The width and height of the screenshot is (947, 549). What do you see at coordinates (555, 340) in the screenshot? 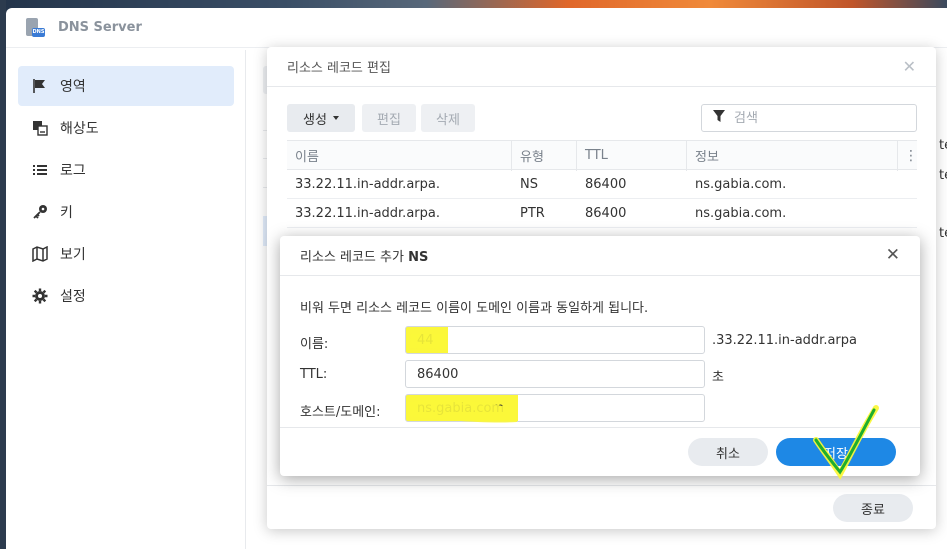
I see `name-field` at bounding box center [555, 340].